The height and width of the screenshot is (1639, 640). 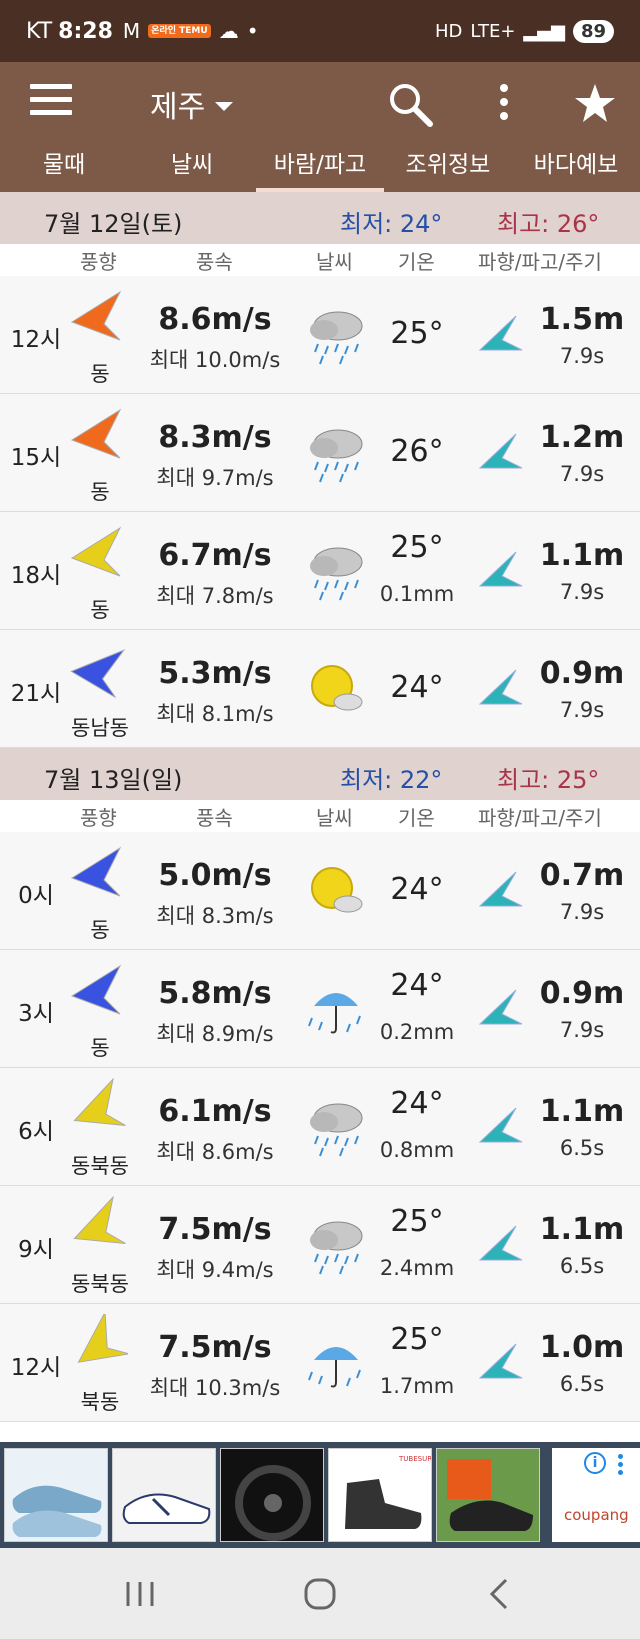 I want to click on forecast-row: 18시 동 6.7m/s 최대 7.8m/s 25° 0.1mm 1.1m 7.9s, so click(x=320, y=571).